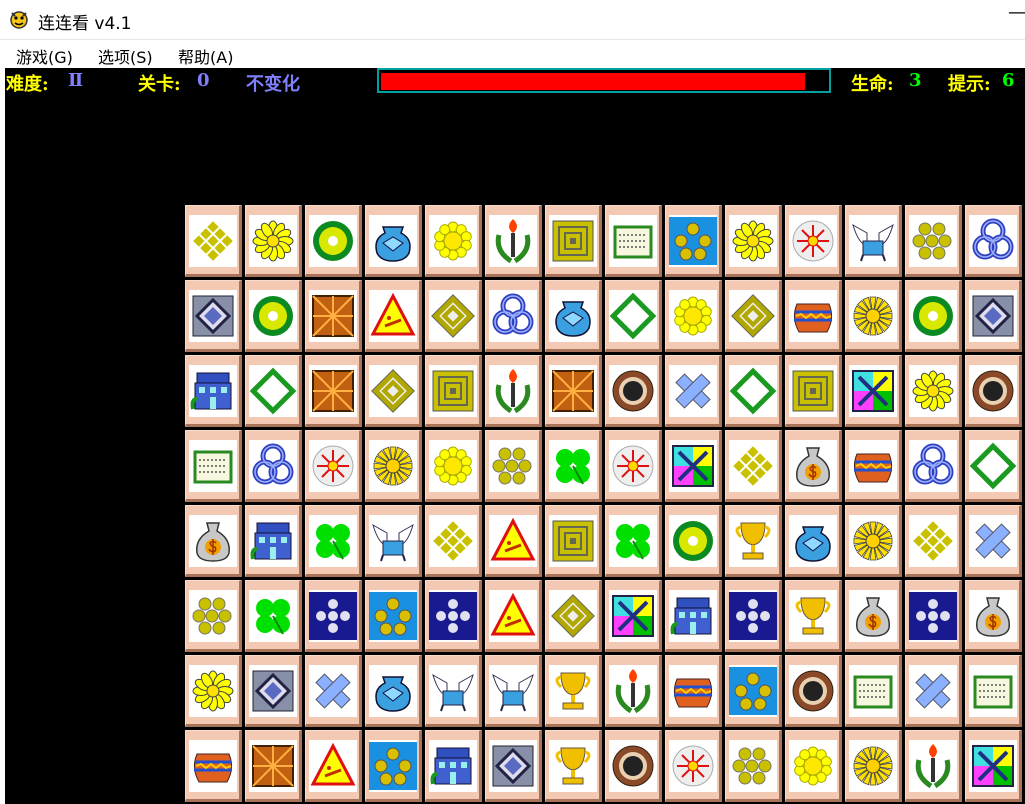  Describe the element at coordinates (205, 56) in the screenshot. I see `menu-help: 帮助(A)` at that location.